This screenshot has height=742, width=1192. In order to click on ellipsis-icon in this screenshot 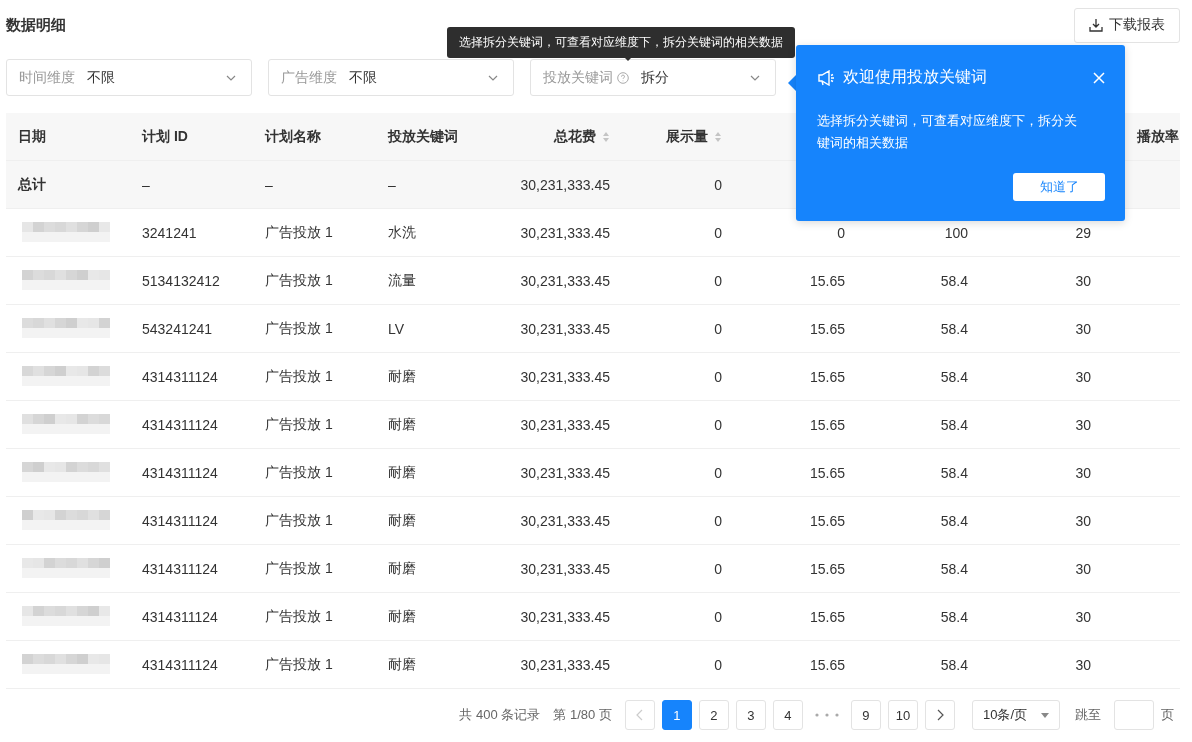, I will do `click(826, 715)`.